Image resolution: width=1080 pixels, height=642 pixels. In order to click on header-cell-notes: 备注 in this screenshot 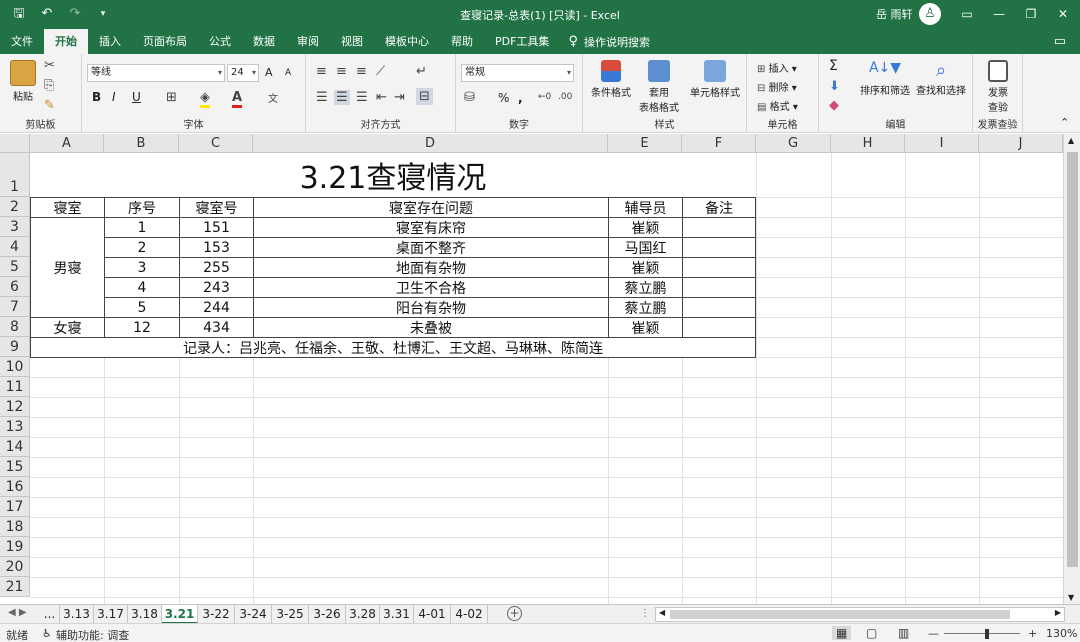, I will do `click(719, 207)`.